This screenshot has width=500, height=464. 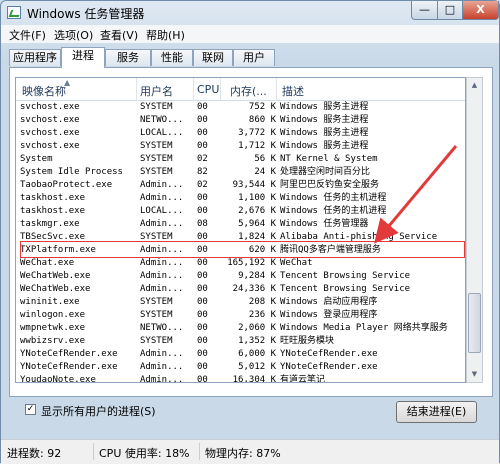 What do you see at coordinates (14, 12) in the screenshot?
I see `task-manager-app-icon` at bounding box center [14, 12].